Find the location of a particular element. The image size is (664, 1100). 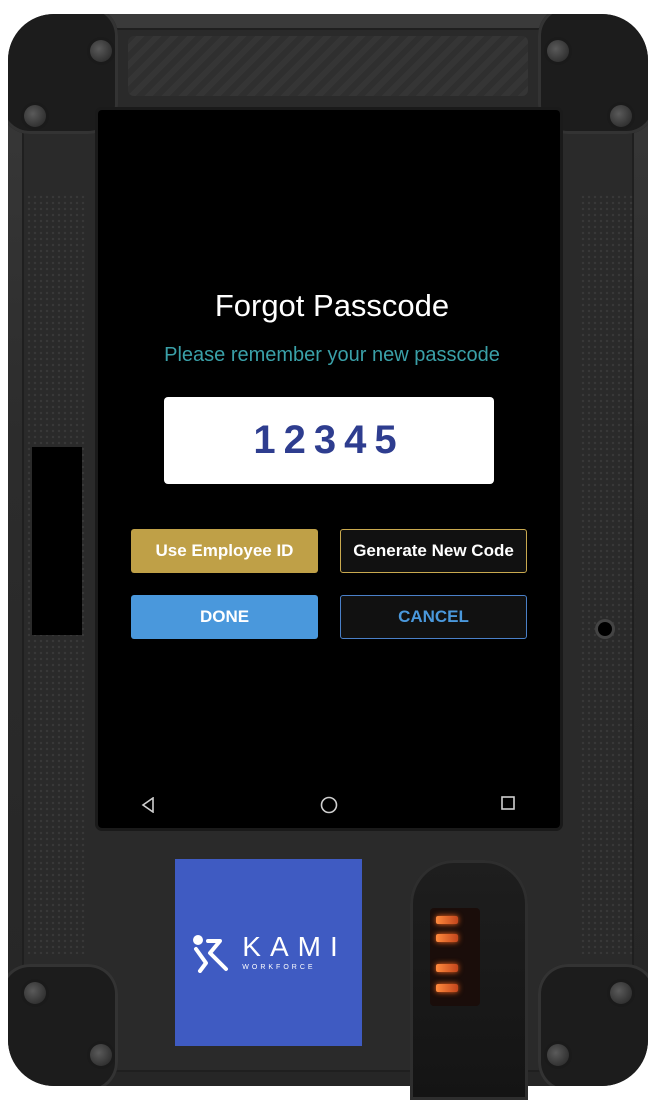

home-circle-icon is located at coordinates (329, 805).